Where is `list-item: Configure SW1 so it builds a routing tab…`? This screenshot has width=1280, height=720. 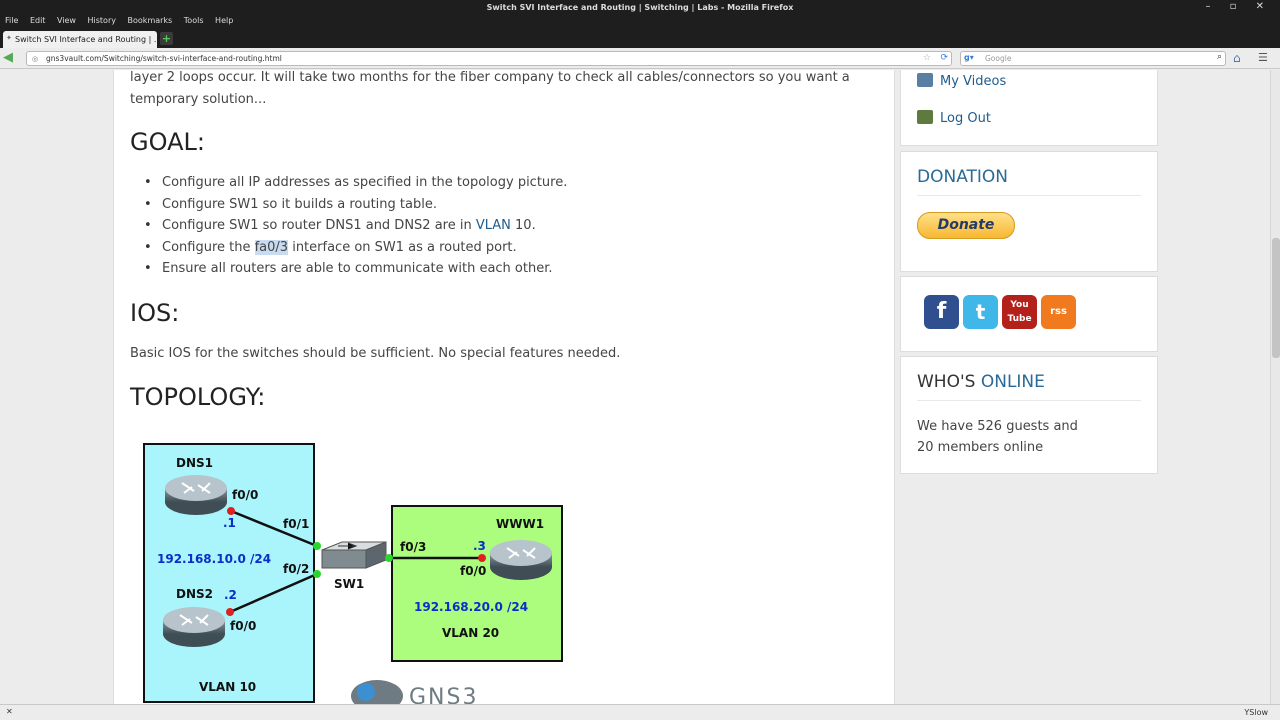 list-item: Configure SW1 so it builds a routing tab… is located at coordinates (355, 205).